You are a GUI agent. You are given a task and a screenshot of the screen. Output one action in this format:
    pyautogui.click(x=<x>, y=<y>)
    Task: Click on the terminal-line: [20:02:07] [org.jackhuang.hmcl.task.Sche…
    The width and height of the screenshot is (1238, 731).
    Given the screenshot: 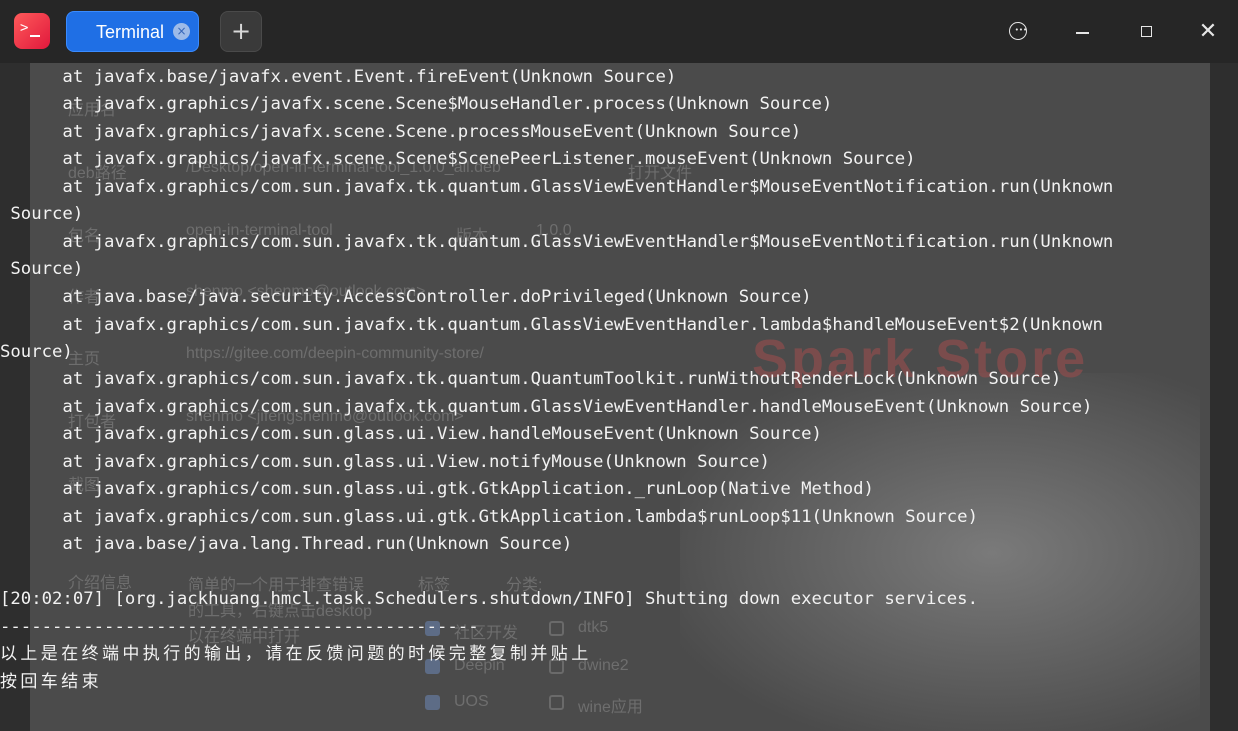 What is the action you would take?
    pyautogui.click(x=489, y=599)
    